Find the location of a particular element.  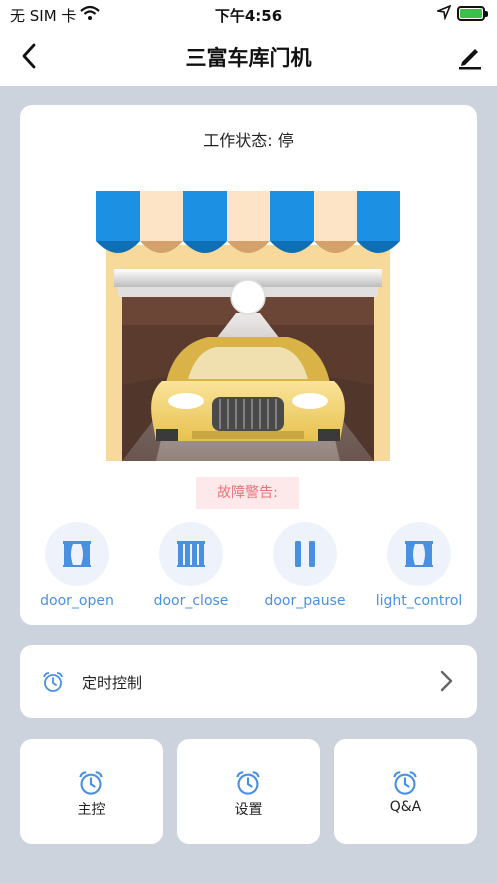

door-open-circle is located at coordinates (77, 554).